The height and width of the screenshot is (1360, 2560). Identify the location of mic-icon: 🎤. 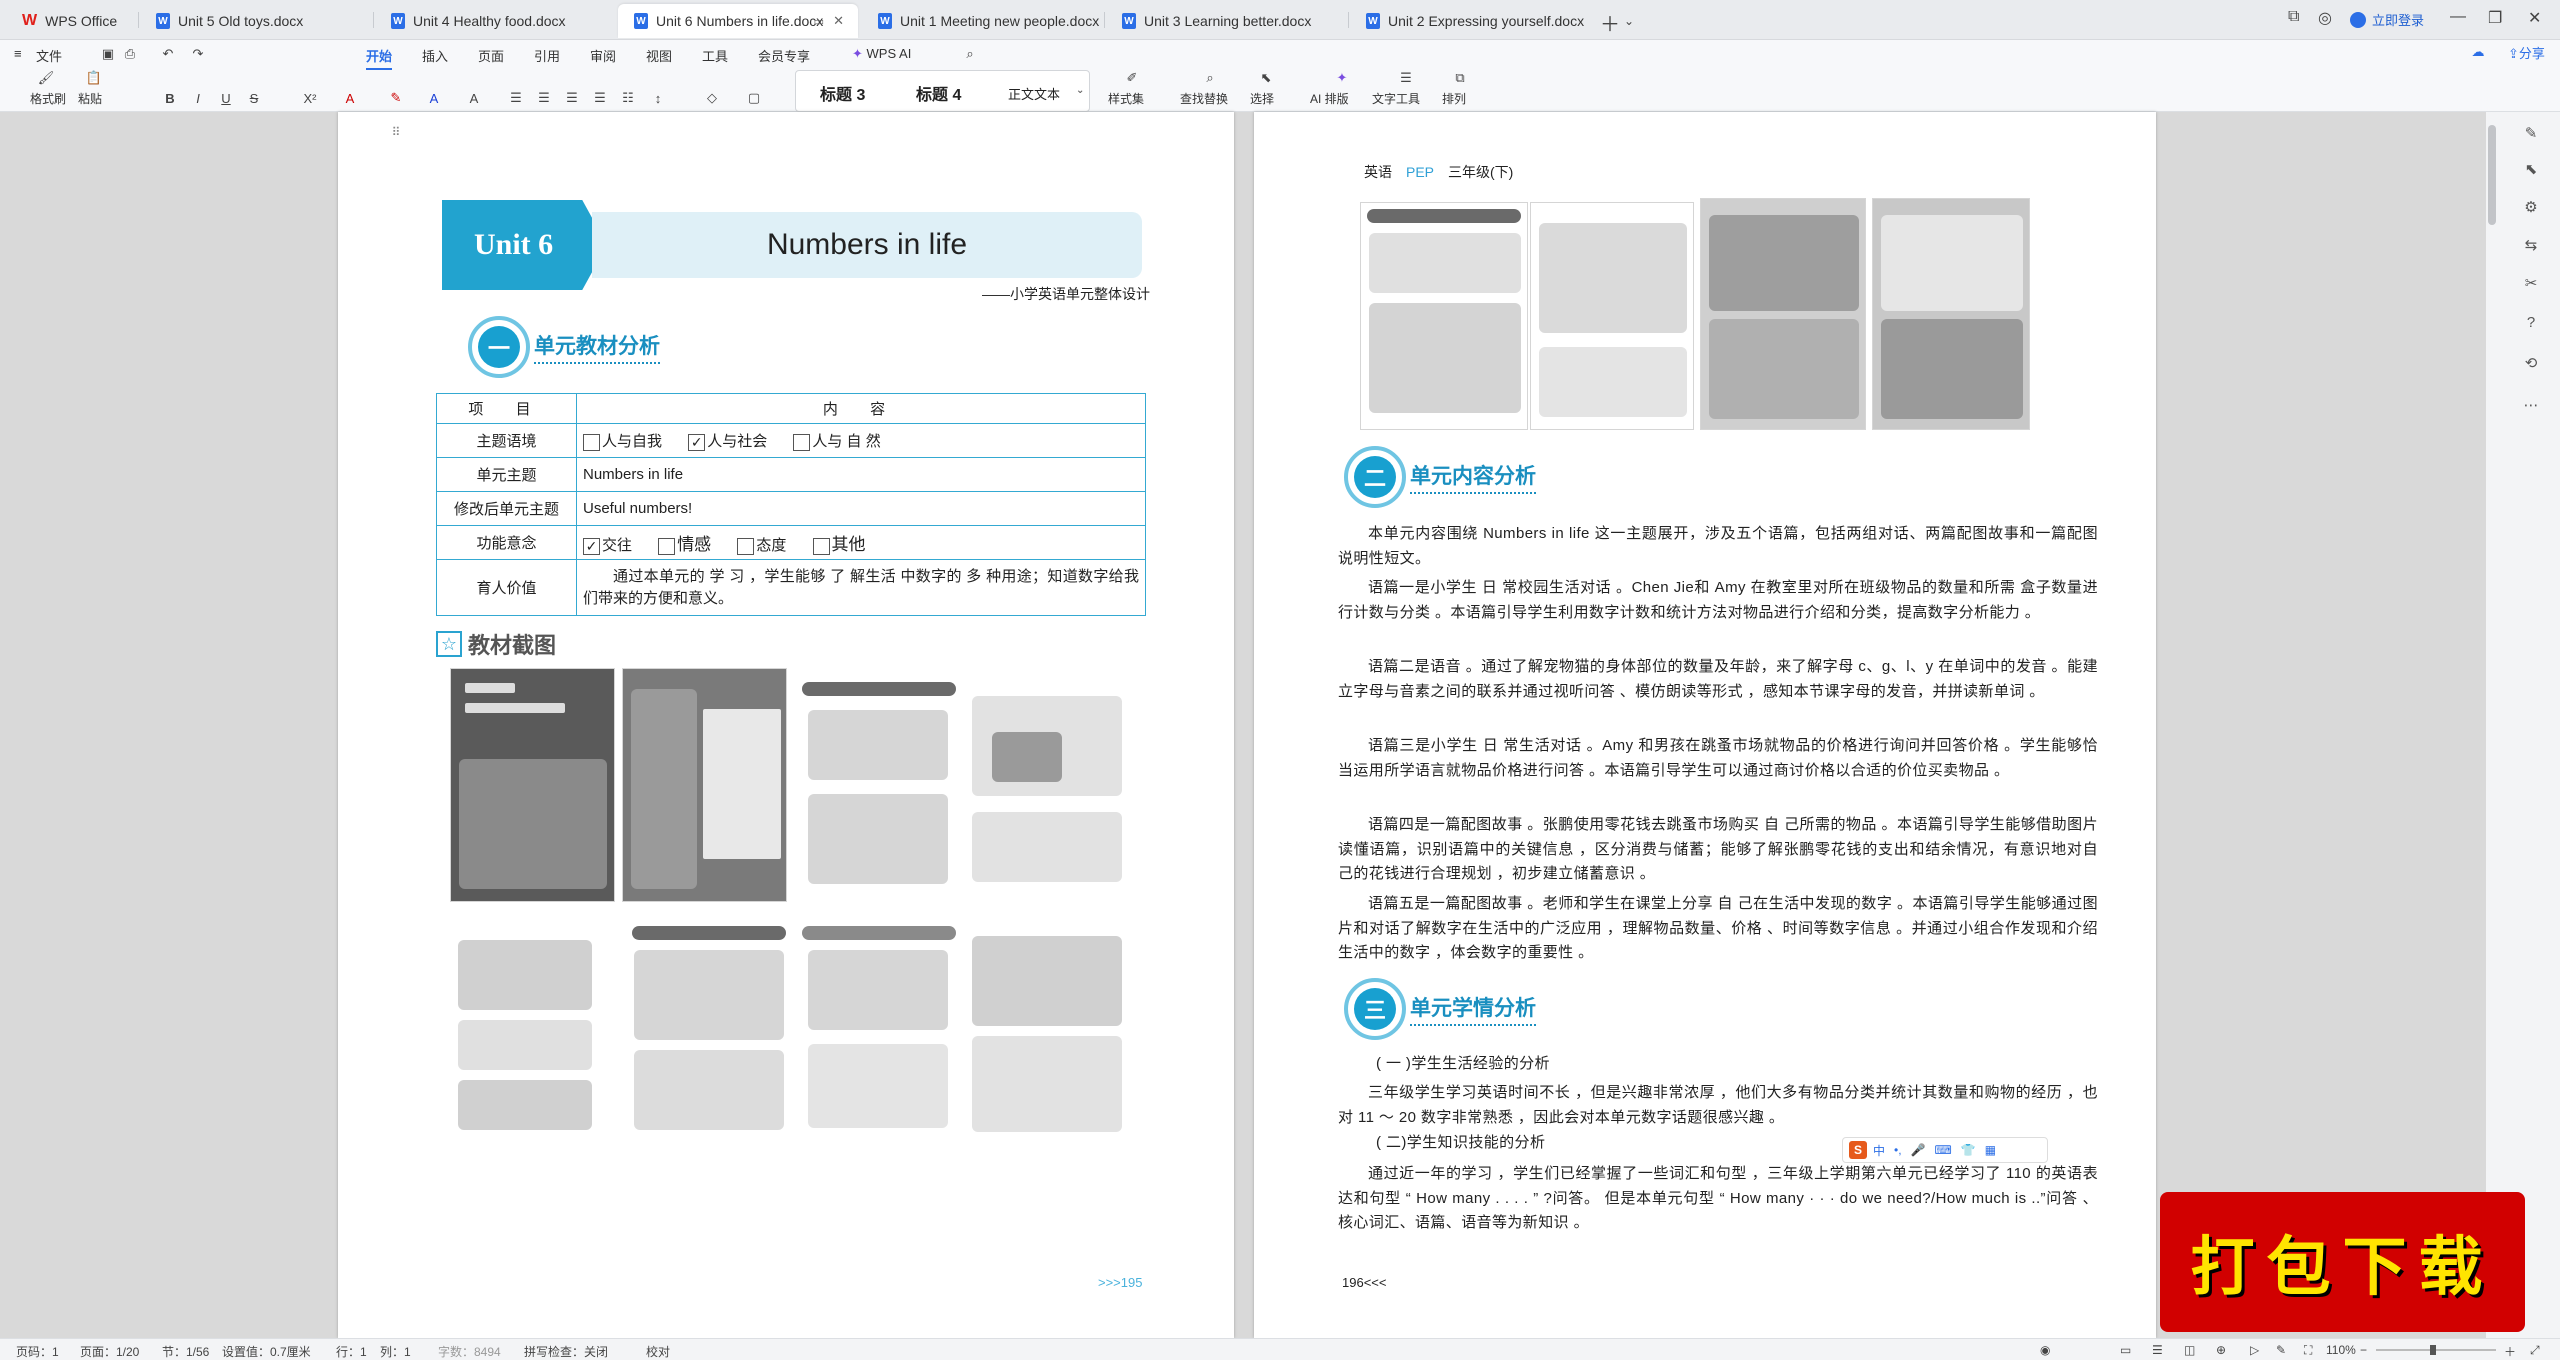
(1918, 1150).